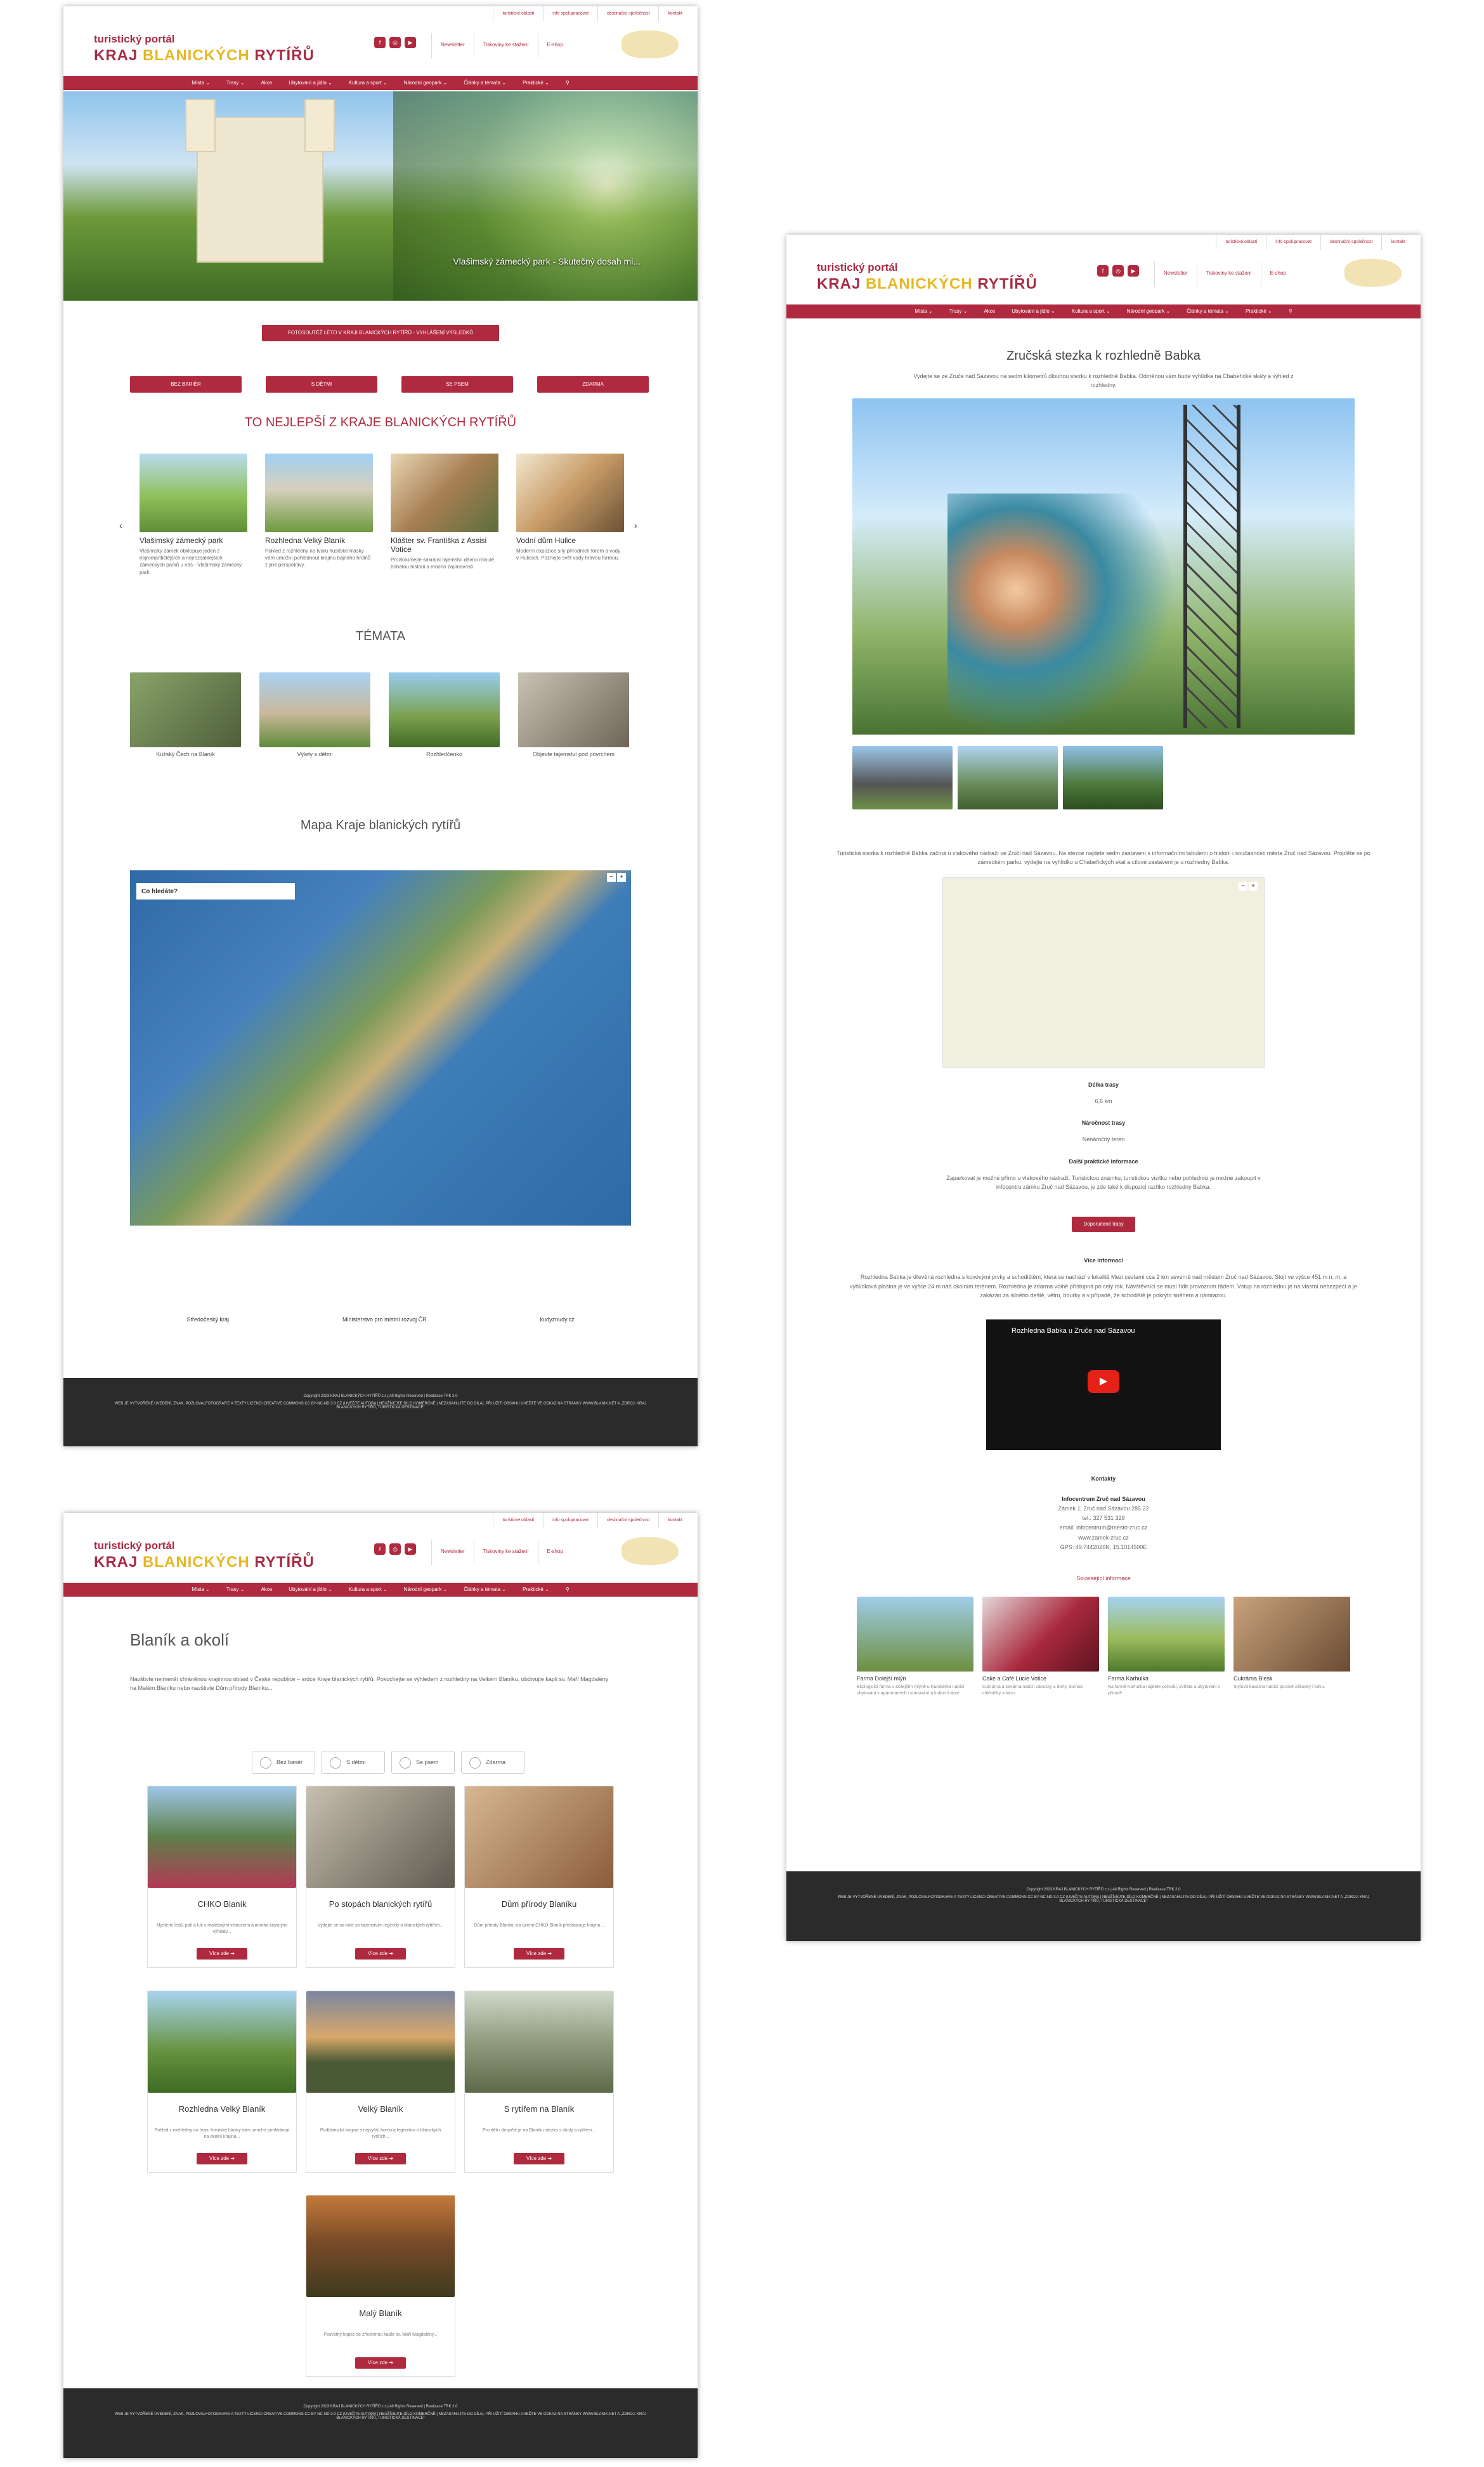  What do you see at coordinates (1103, 1538) in the screenshot?
I see `contact-web: www.zamek-zruc.cz` at bounding box center [1103, 1538].